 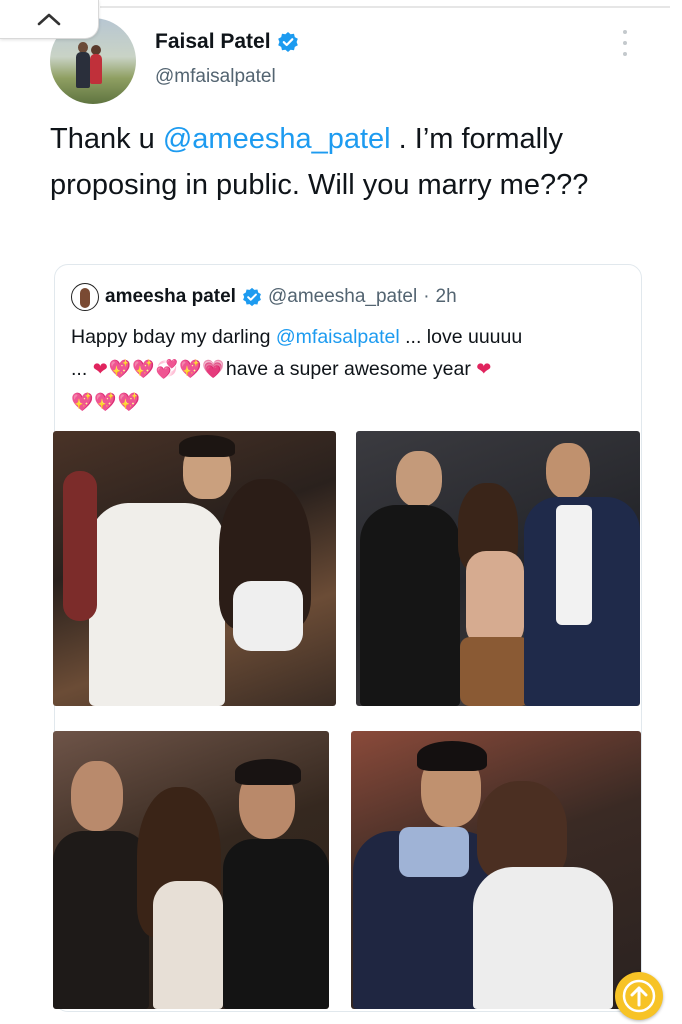 I want to click on quoted-avatar, so click(x=85, y=297).